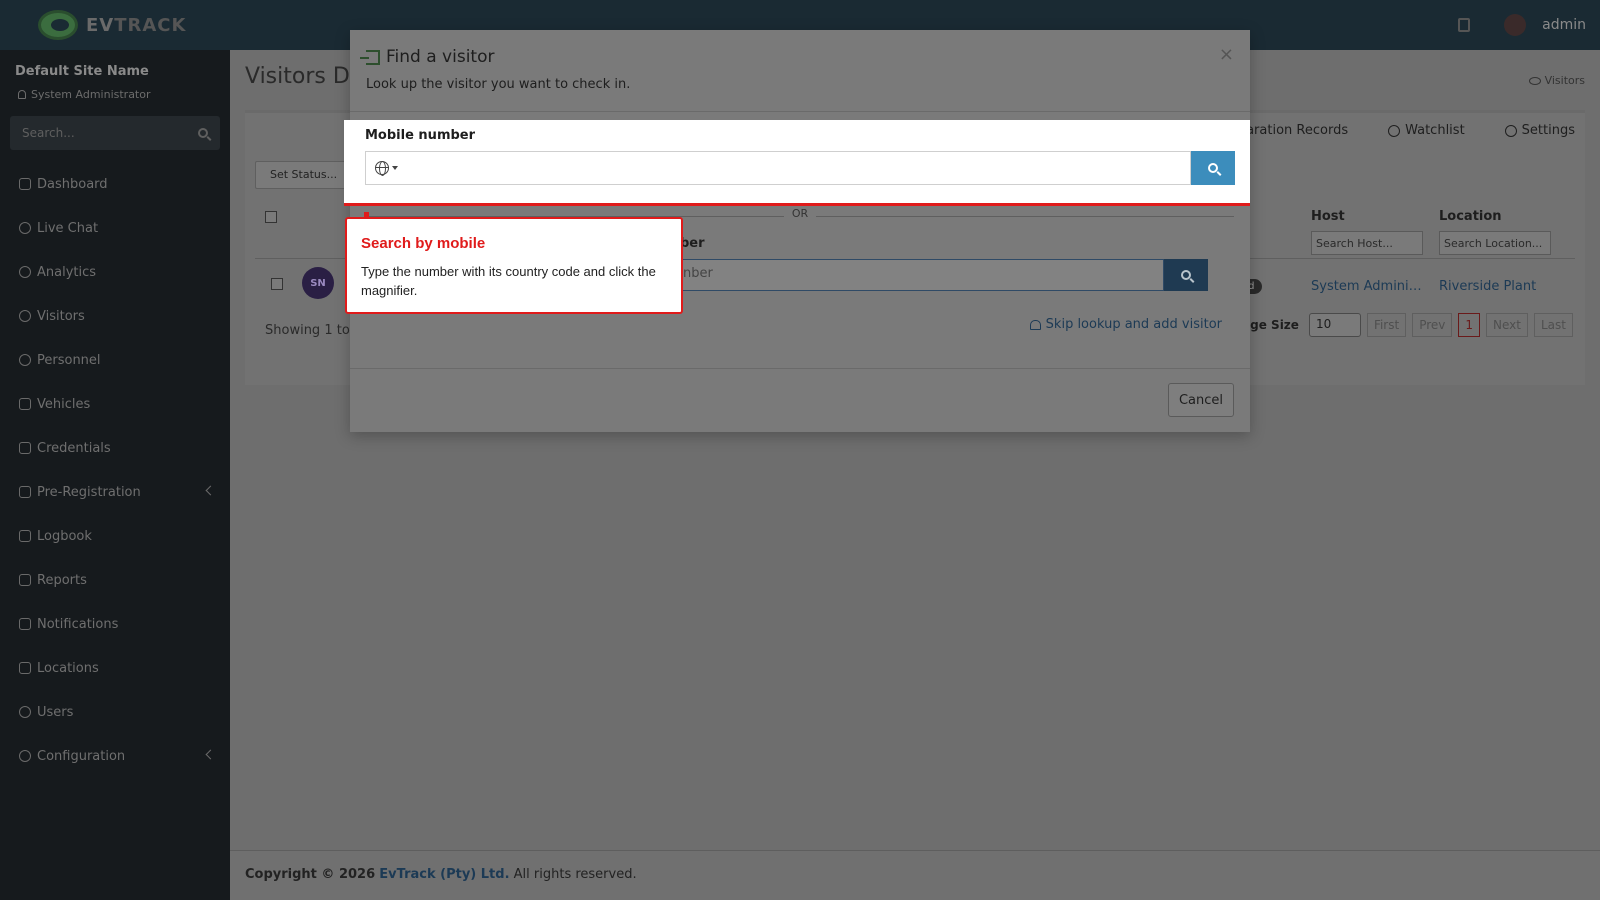  I want to click on dashboard-icon, so click(25, 184).